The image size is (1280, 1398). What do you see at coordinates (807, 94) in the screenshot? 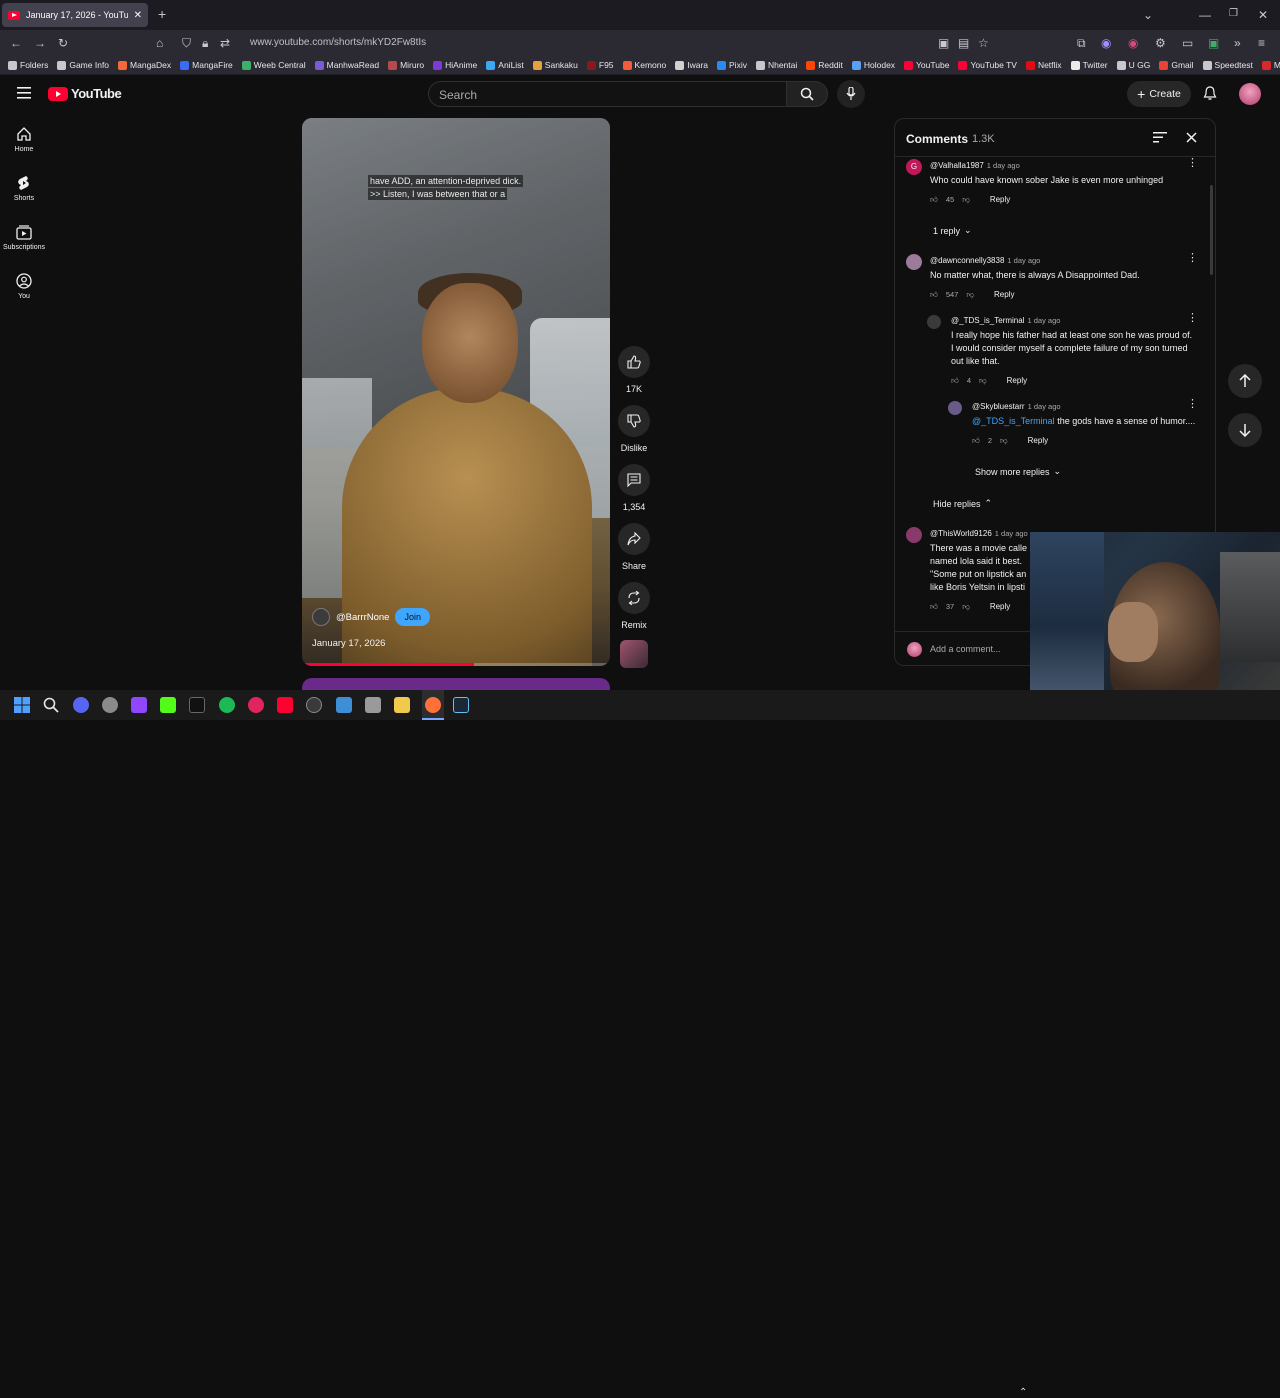
I see `search-button` at bounding box center [807, 94].